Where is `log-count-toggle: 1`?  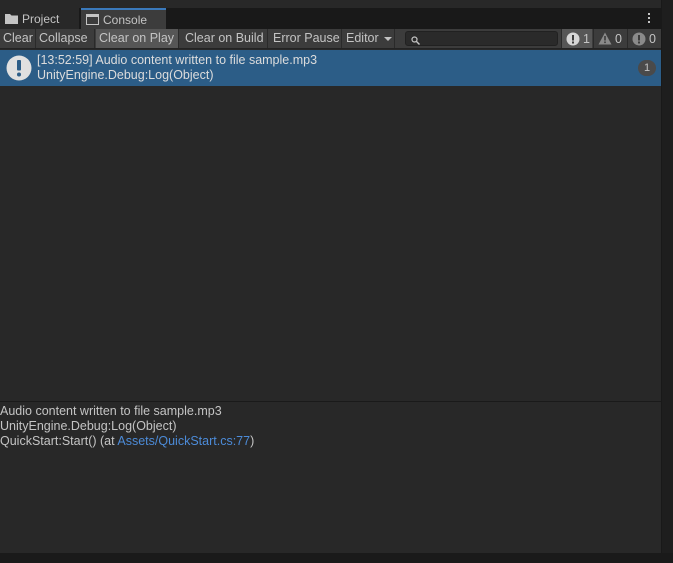
log-count-toggle: 1 is located at coordinates (576, 38).